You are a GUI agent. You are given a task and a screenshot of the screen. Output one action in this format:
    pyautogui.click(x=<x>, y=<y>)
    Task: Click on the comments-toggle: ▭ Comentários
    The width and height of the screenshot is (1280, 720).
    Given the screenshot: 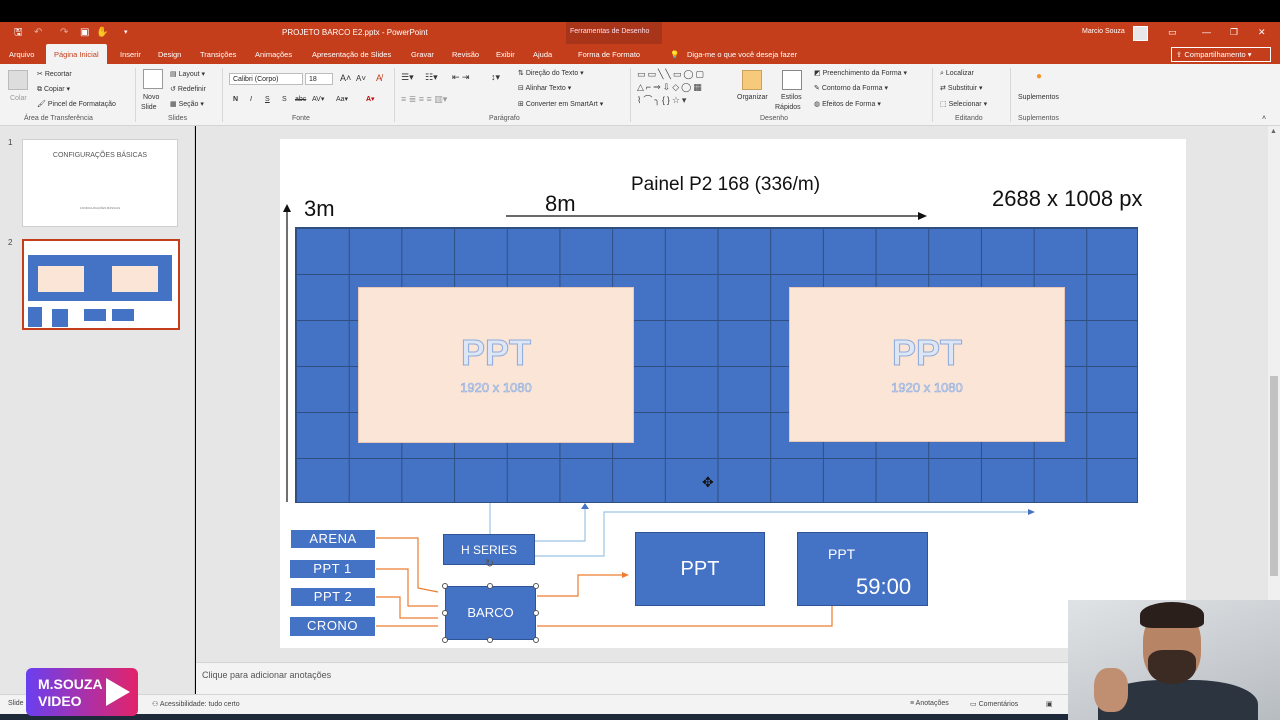 What is the action you would take?
    pyautogui.click(x=994, y=704)
    